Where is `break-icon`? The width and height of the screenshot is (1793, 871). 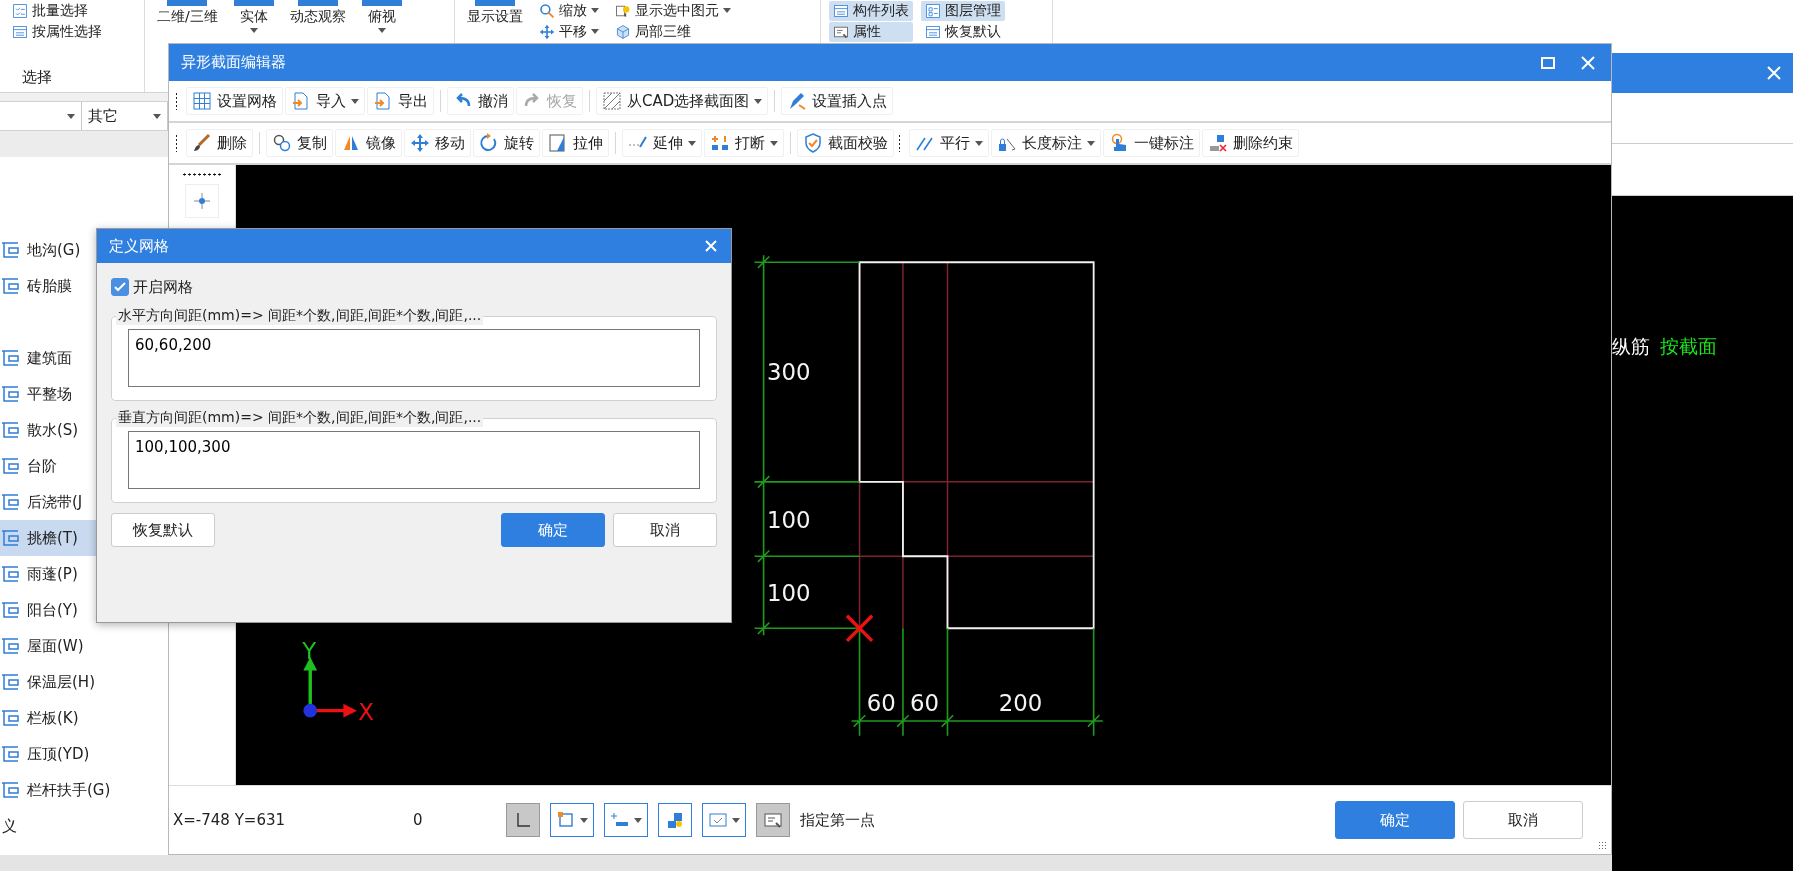 break-icon is located at coordinates (720, 143).